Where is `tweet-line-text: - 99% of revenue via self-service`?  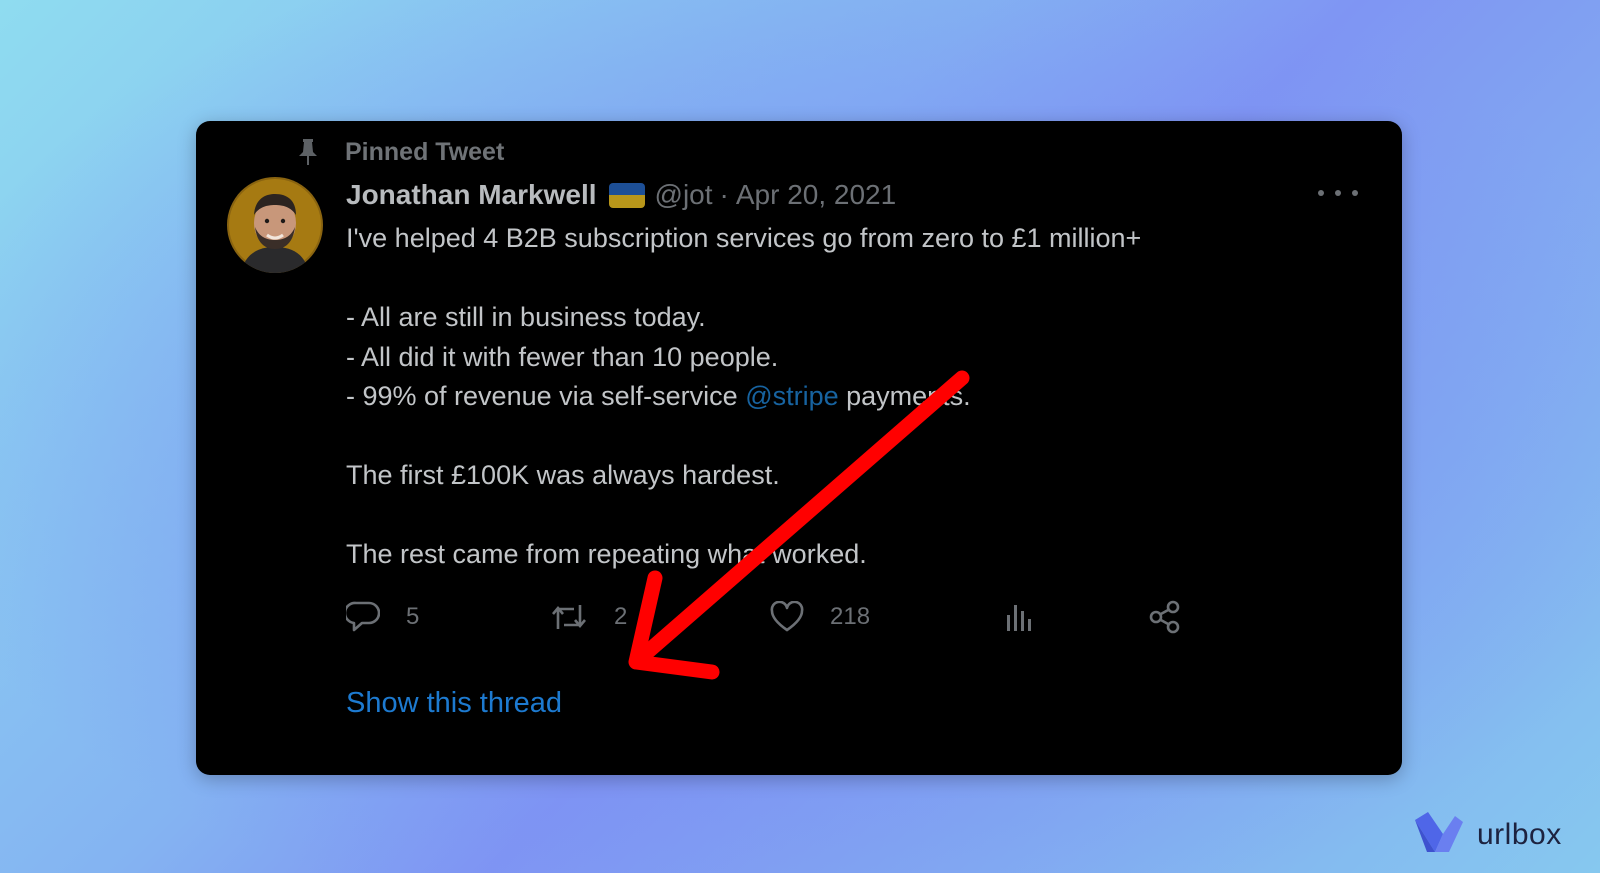
tweet-line-text: - 99% of revenue via self-service is located at coordinates (546, 396).